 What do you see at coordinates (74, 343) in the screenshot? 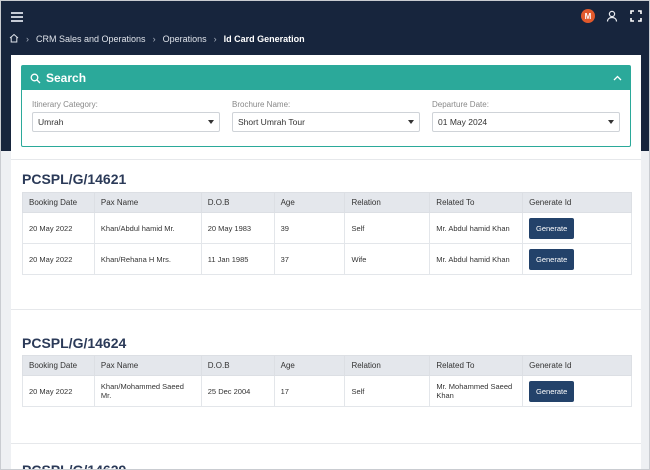
I see `group-title: PCSPL/G/14624` at bounding box center [74, 343].